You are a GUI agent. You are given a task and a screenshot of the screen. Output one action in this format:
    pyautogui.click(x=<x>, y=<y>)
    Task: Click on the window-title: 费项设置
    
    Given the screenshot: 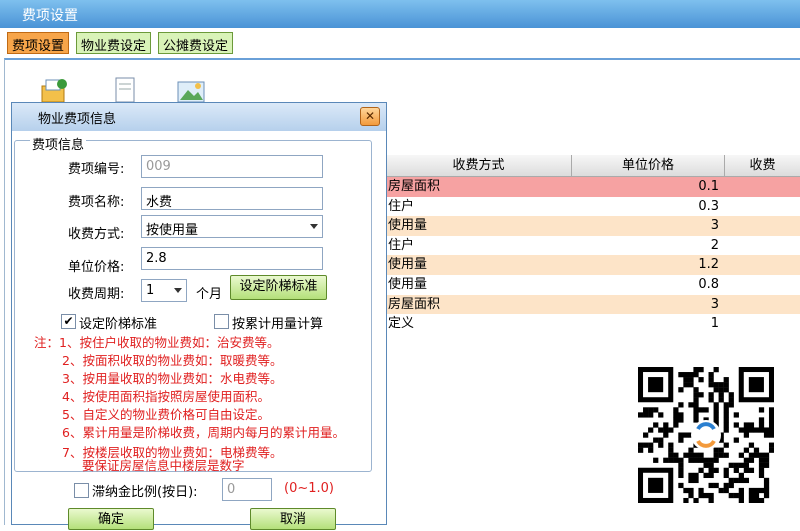 What is the action you would take?
    pyautogui.click(x=50, y=16)
    